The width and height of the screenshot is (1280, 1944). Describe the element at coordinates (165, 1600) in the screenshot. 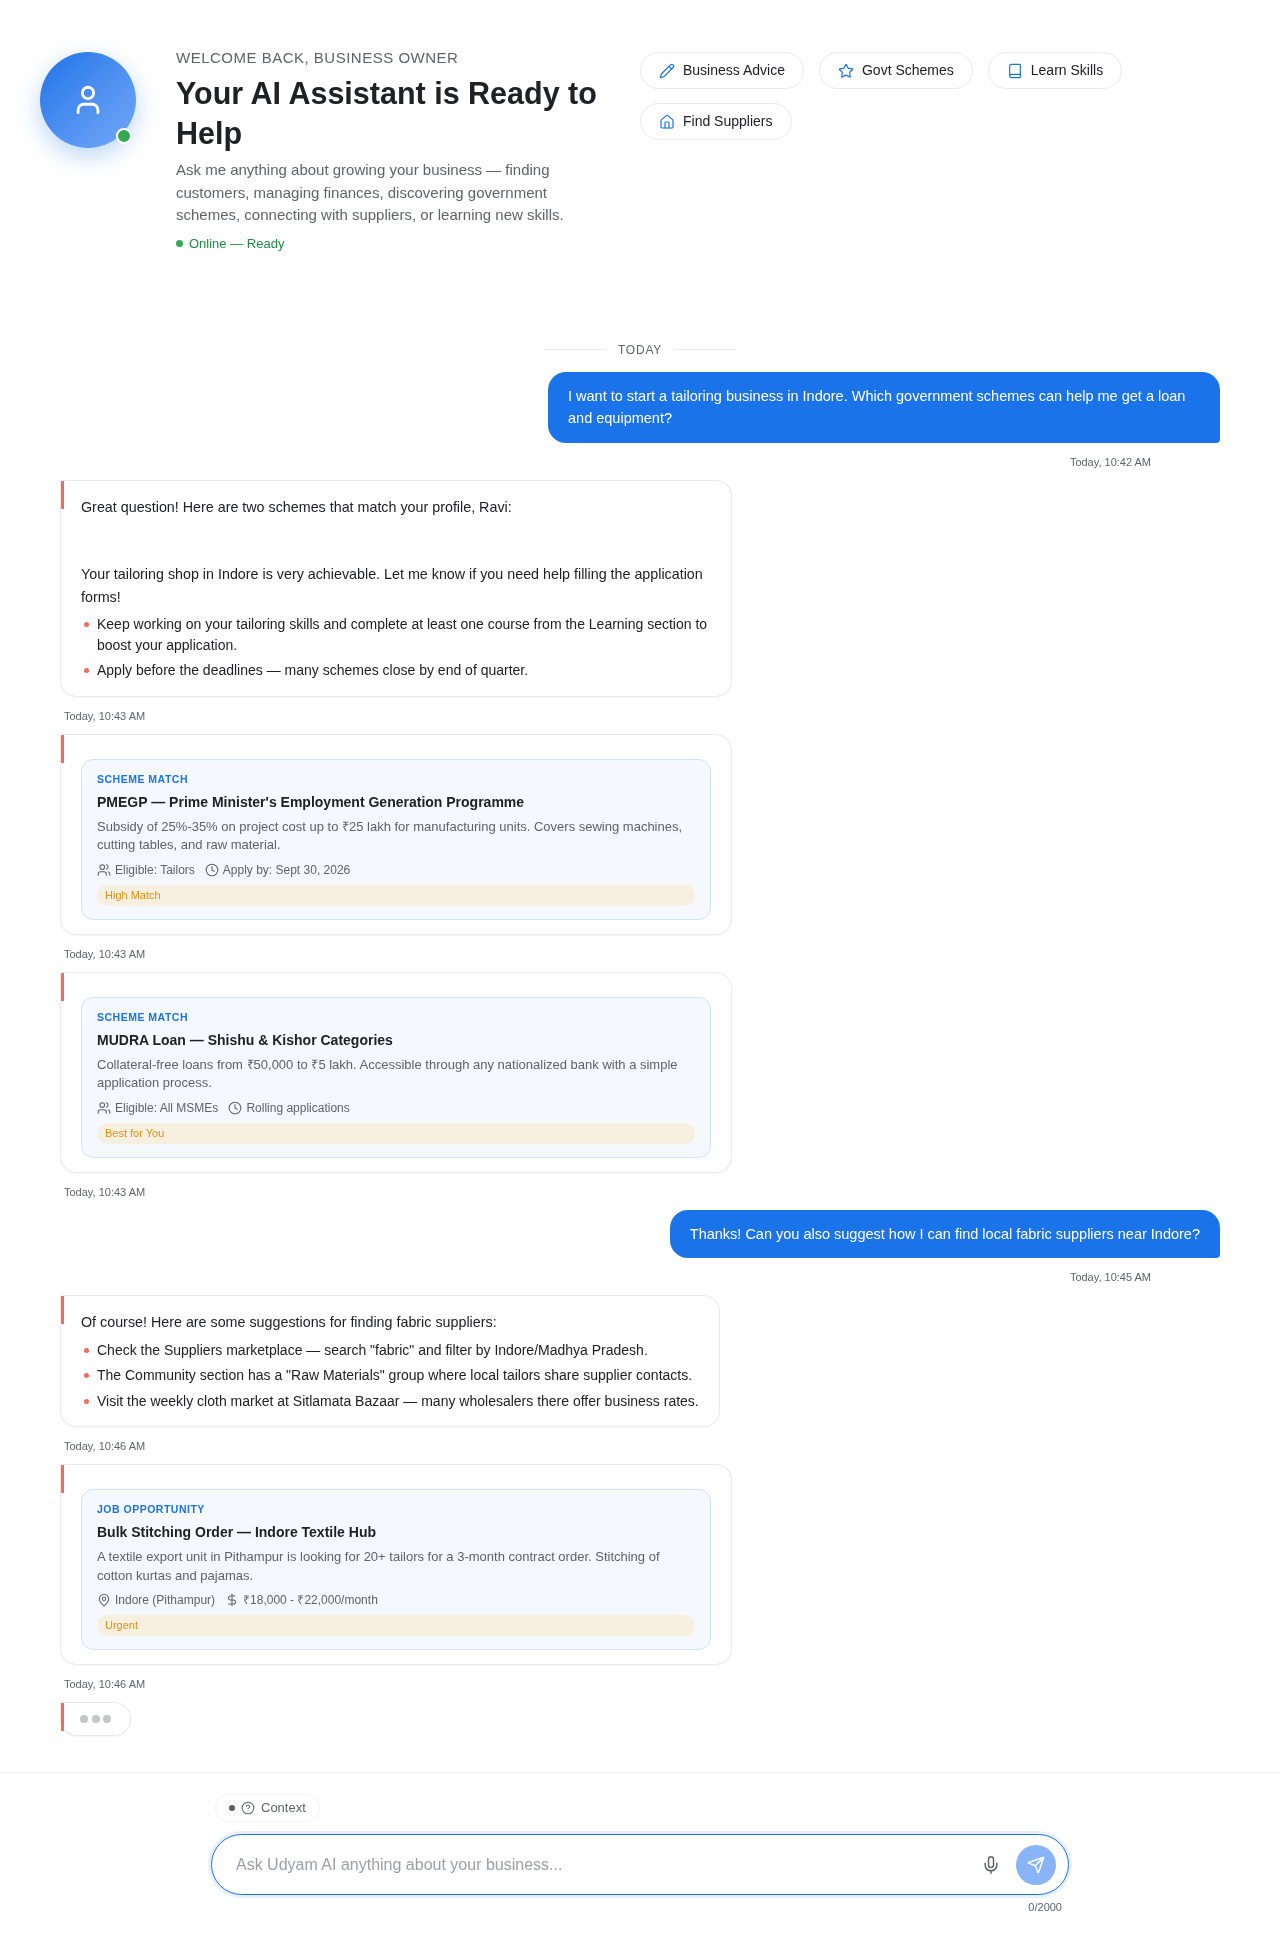

I see `card-meta: Indore (Pithampur)` at that location.